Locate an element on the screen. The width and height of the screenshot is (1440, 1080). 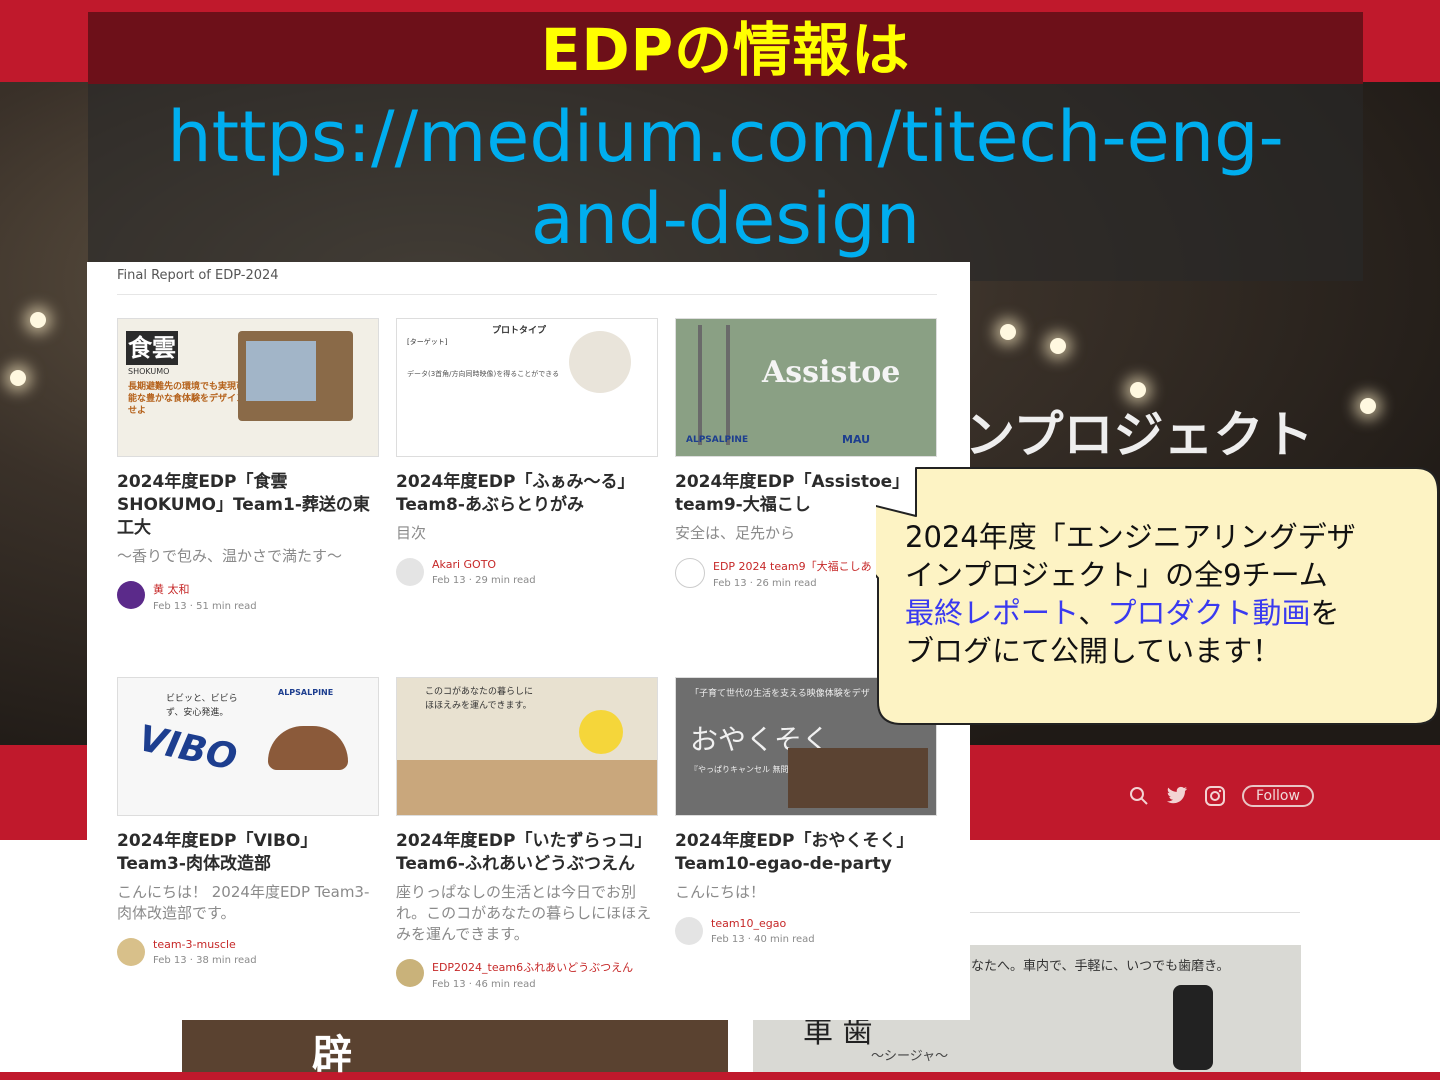
callout-line-2: インプロジェクト」の全9チーム is located at coordinates (1116, 575).